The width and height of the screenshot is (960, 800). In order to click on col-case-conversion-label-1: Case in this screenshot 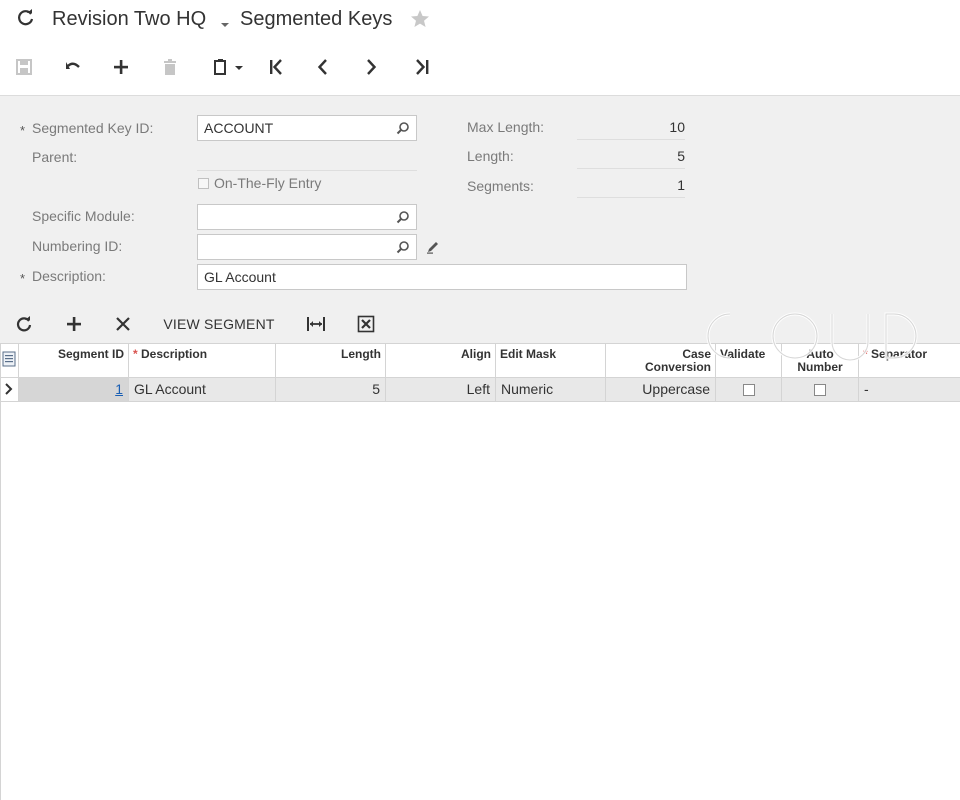, I will do `click(696, 354)`.